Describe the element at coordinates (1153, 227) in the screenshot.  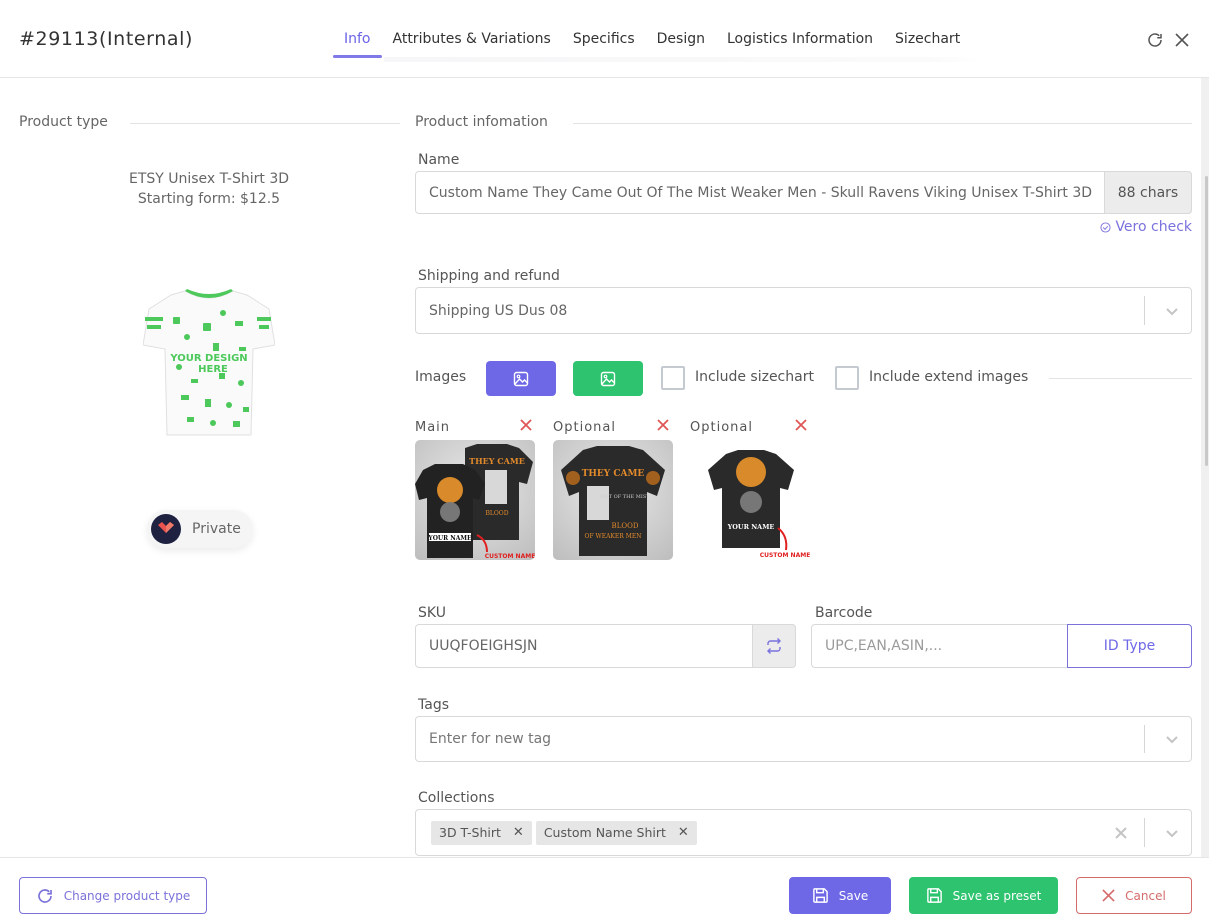
I see `vero-check-label: Vero check` at that location.